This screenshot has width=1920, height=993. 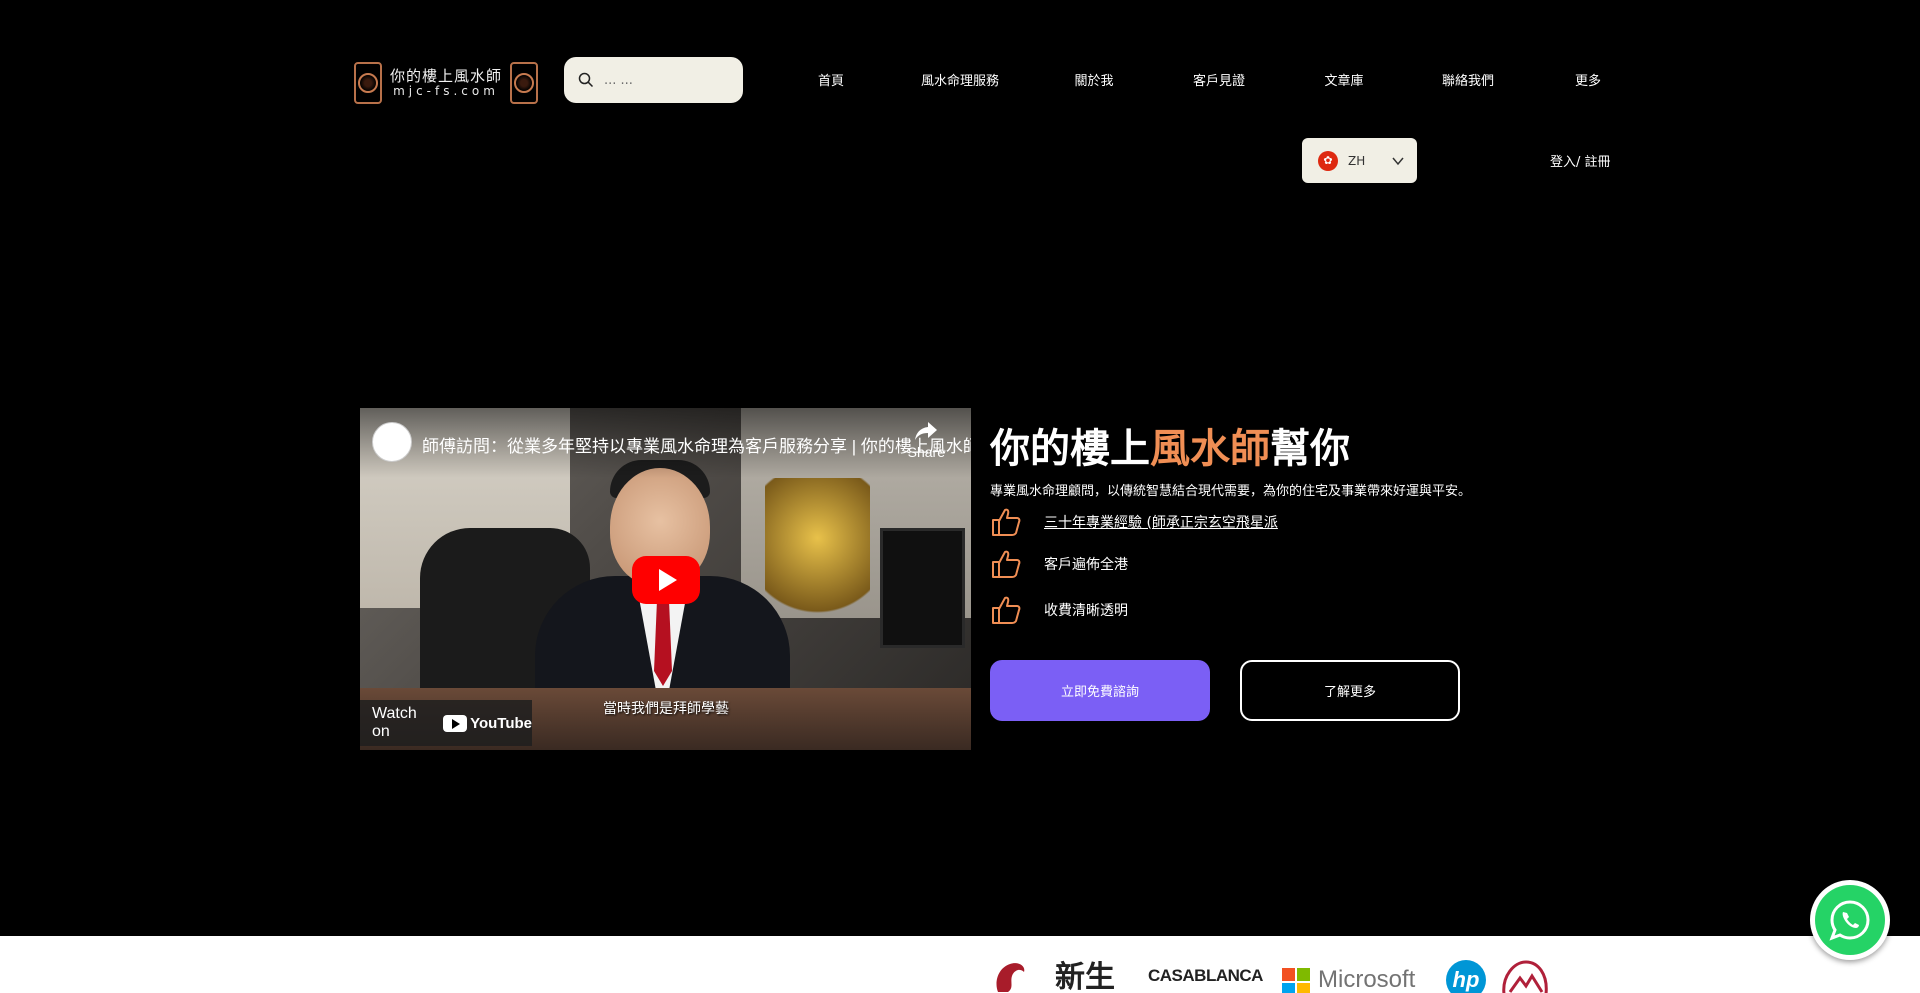 I want to click on main-nav: 首頁 風水命理服務 關於我 客戶見證 文章庫 聯絡我們 更多, so click(x=960, y=80).